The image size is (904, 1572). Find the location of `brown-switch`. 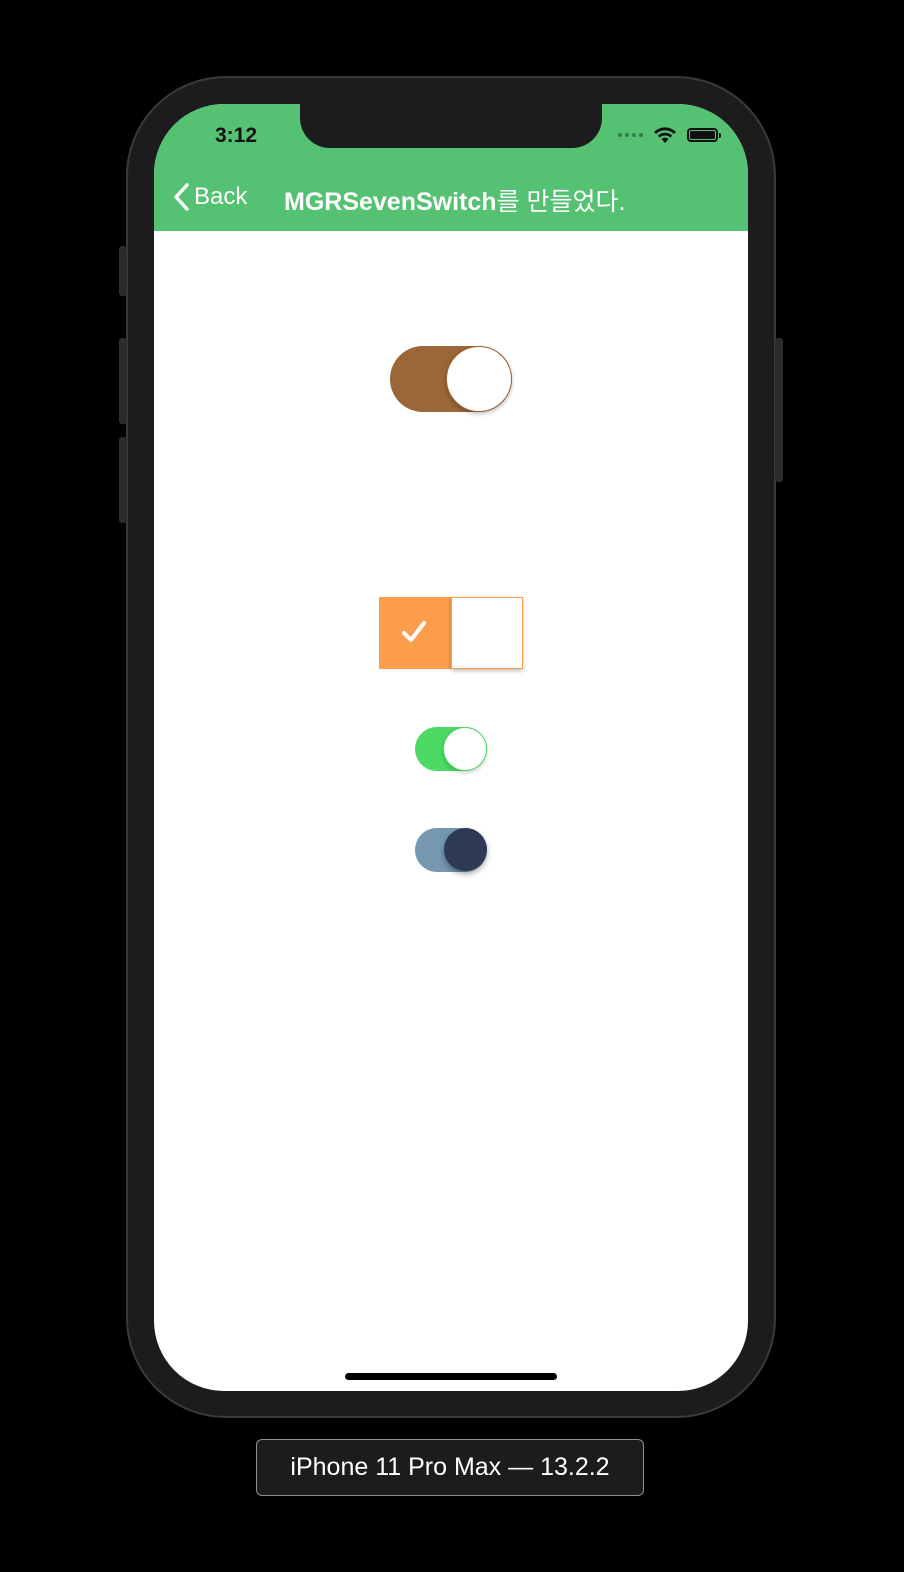

brown-switch is located at coordinates (451, 379).